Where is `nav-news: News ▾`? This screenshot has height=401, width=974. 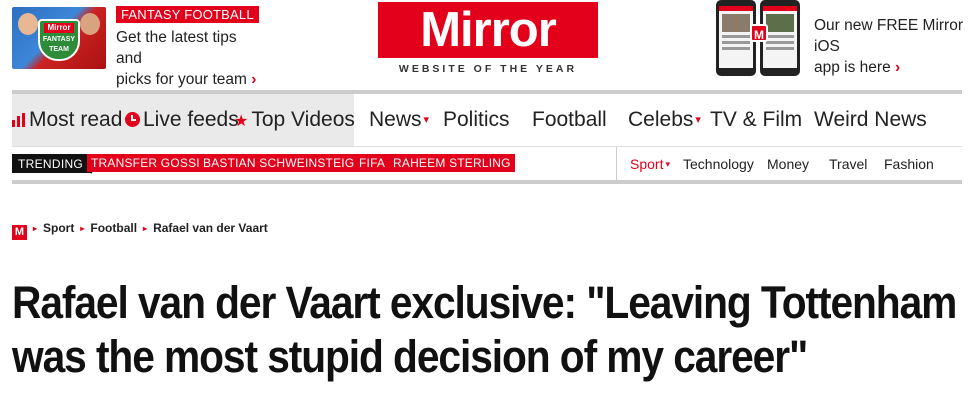
nav-news: News ▾ is located at coordinates (399, 120).